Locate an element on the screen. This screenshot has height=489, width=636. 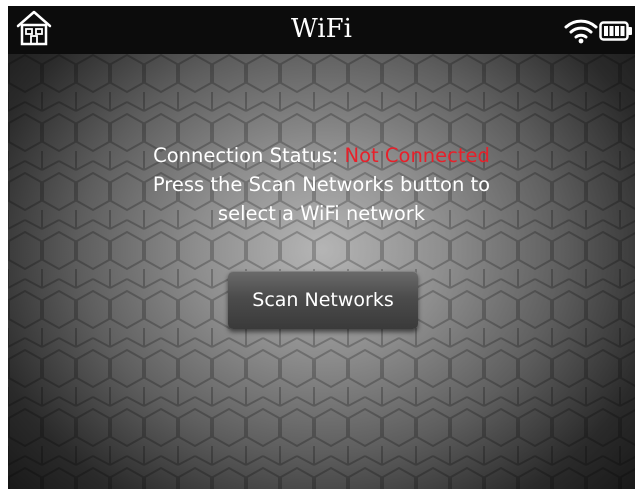
scan-networks-button: Scan Networks is located at coordinates (323, 300).